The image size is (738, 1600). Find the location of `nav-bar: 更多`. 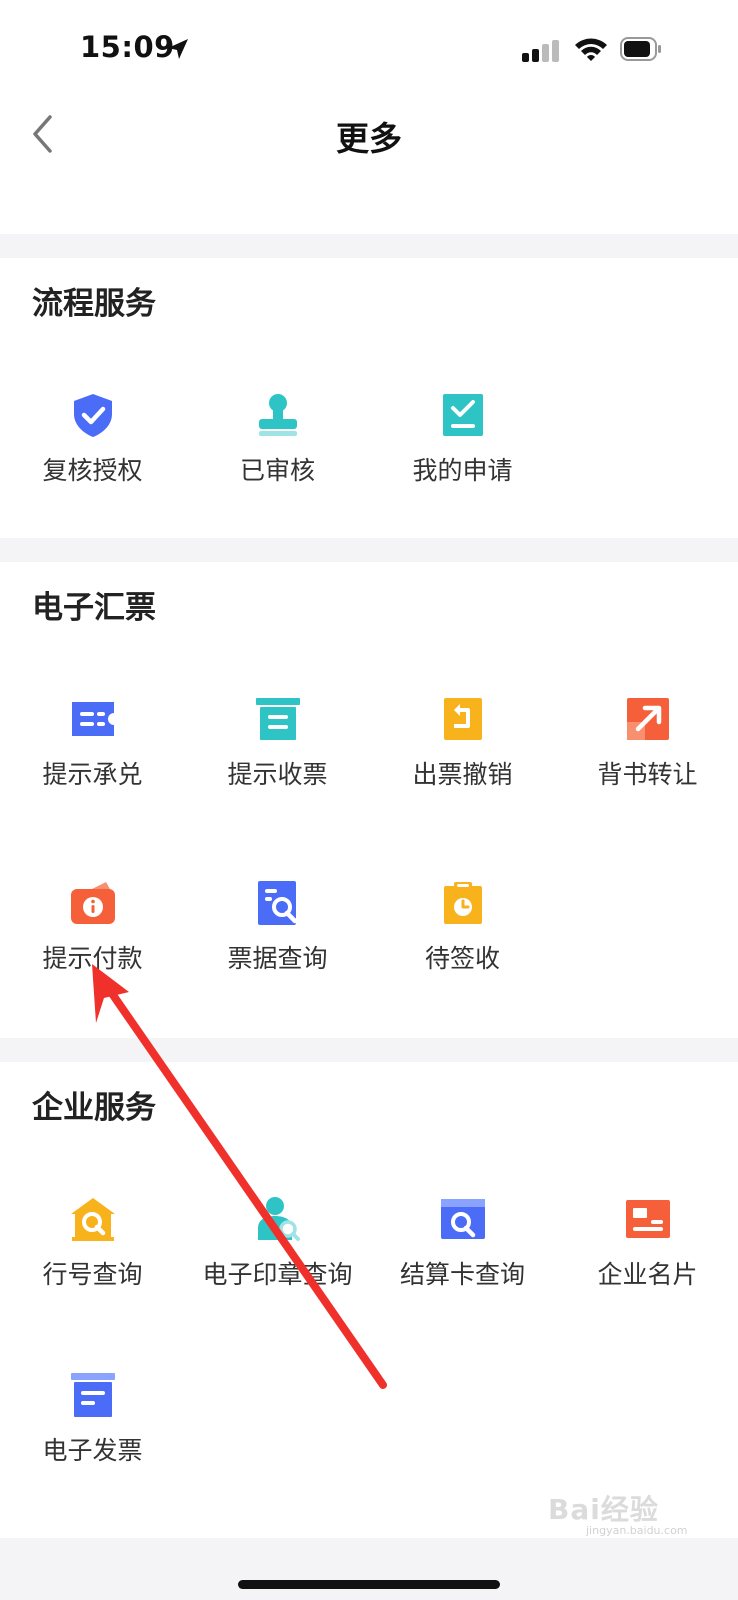

nav-bar: 更多 is located at coordinates (369, 167).